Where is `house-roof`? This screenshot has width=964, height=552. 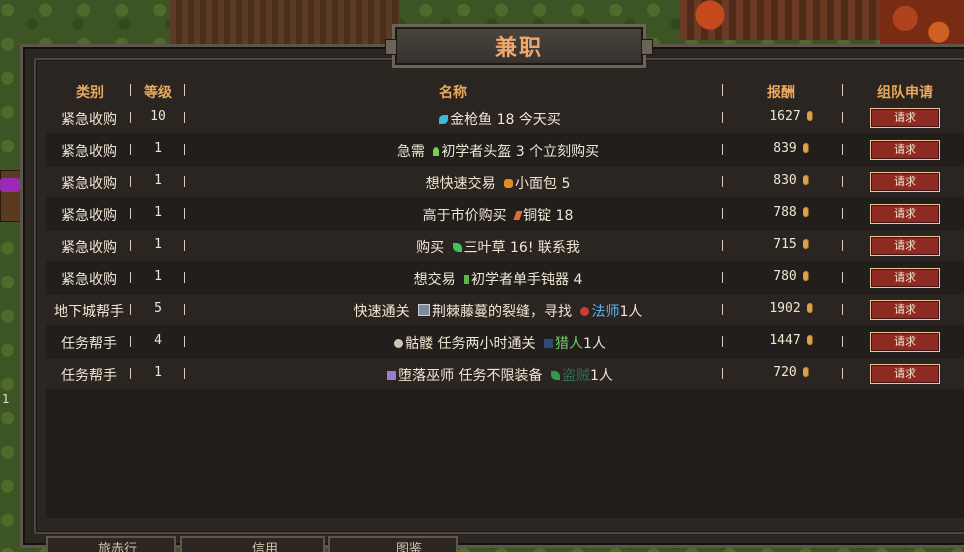
house-roof is located at coordinates (285, 24).